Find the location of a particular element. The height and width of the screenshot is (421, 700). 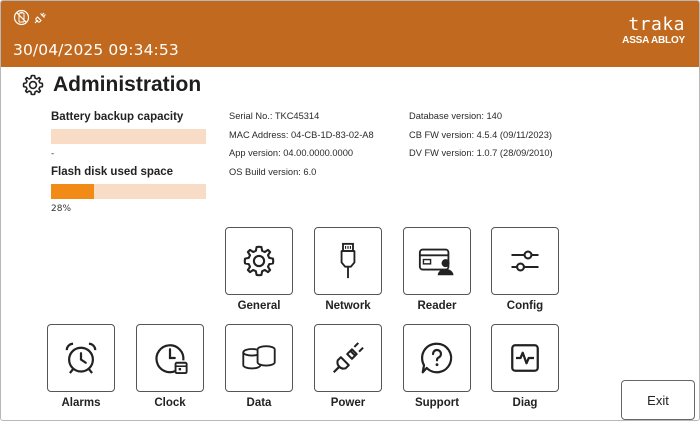

sliders-icon is located at coordinates (525, 261).